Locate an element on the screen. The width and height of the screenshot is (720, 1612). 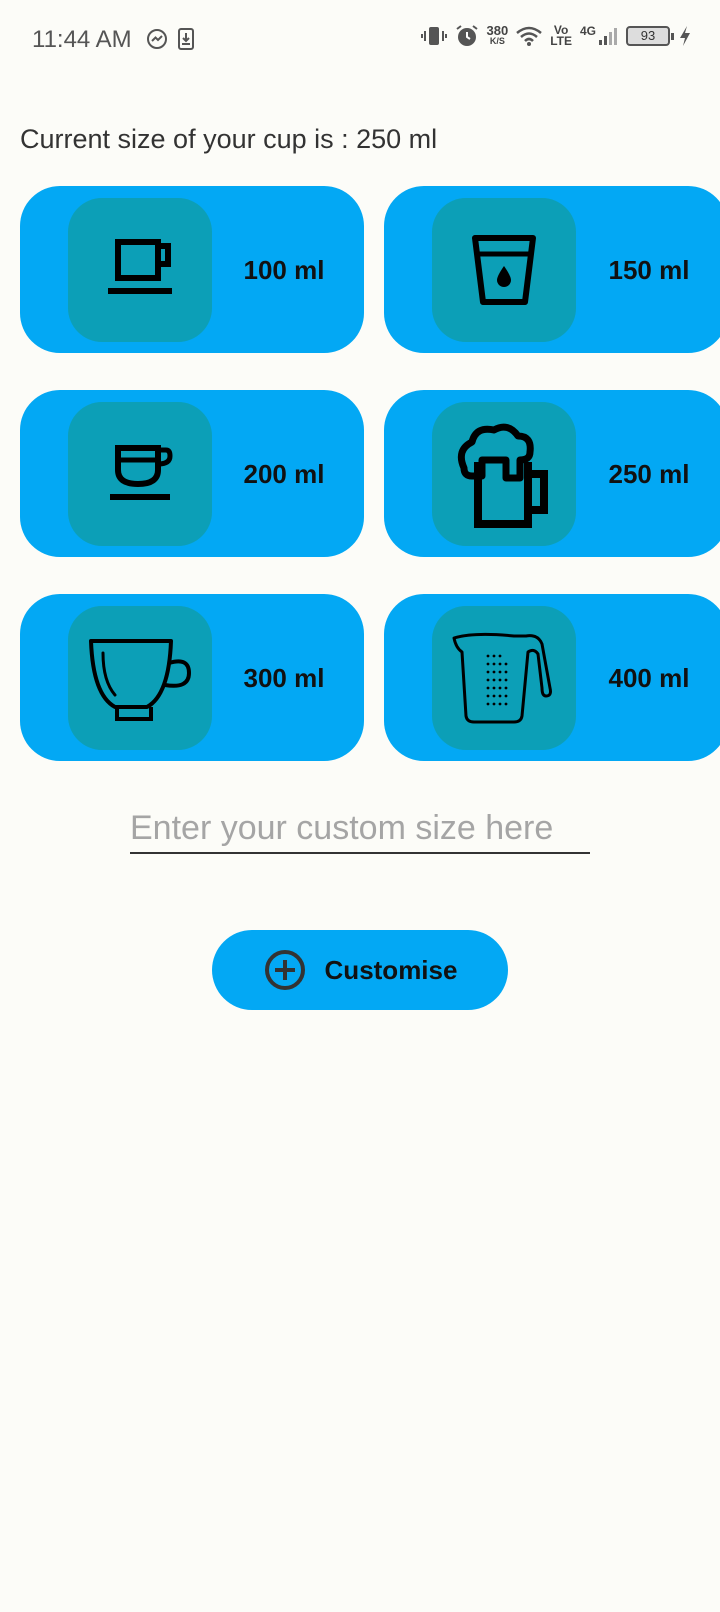
battery-indicator: 93 is located at coordinates (650, 36).